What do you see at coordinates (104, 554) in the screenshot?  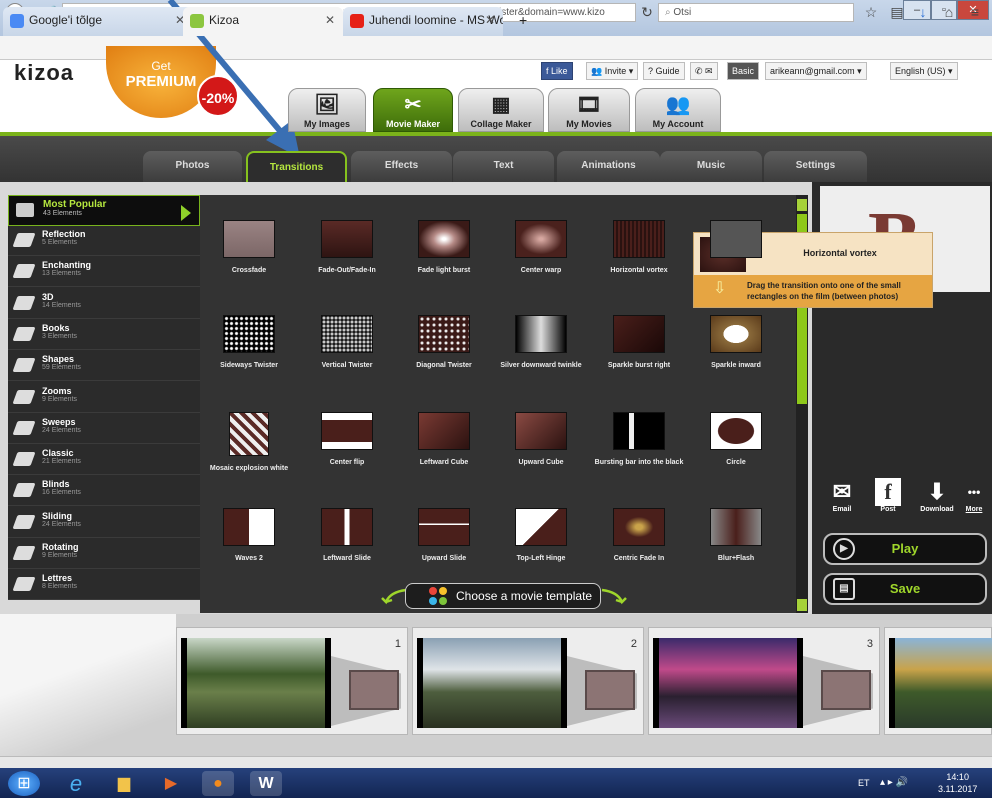 I see `category-rotating: Rotating 9 Elements` at bounding box center [104, 554].